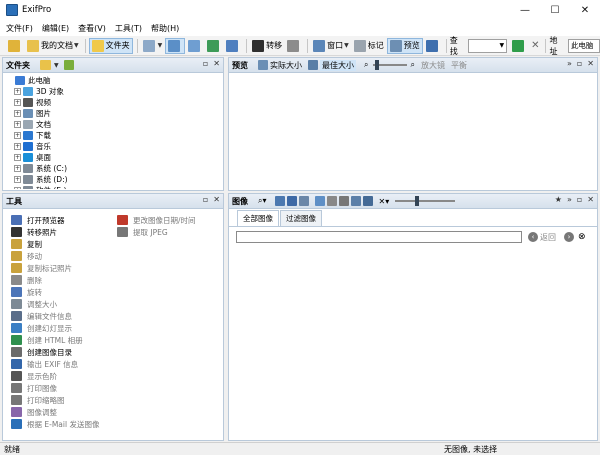  What do you see at coordinates (555, 10) in the screenshot?
I see `maximize-button: ☐` at bounding box center [555, 10].